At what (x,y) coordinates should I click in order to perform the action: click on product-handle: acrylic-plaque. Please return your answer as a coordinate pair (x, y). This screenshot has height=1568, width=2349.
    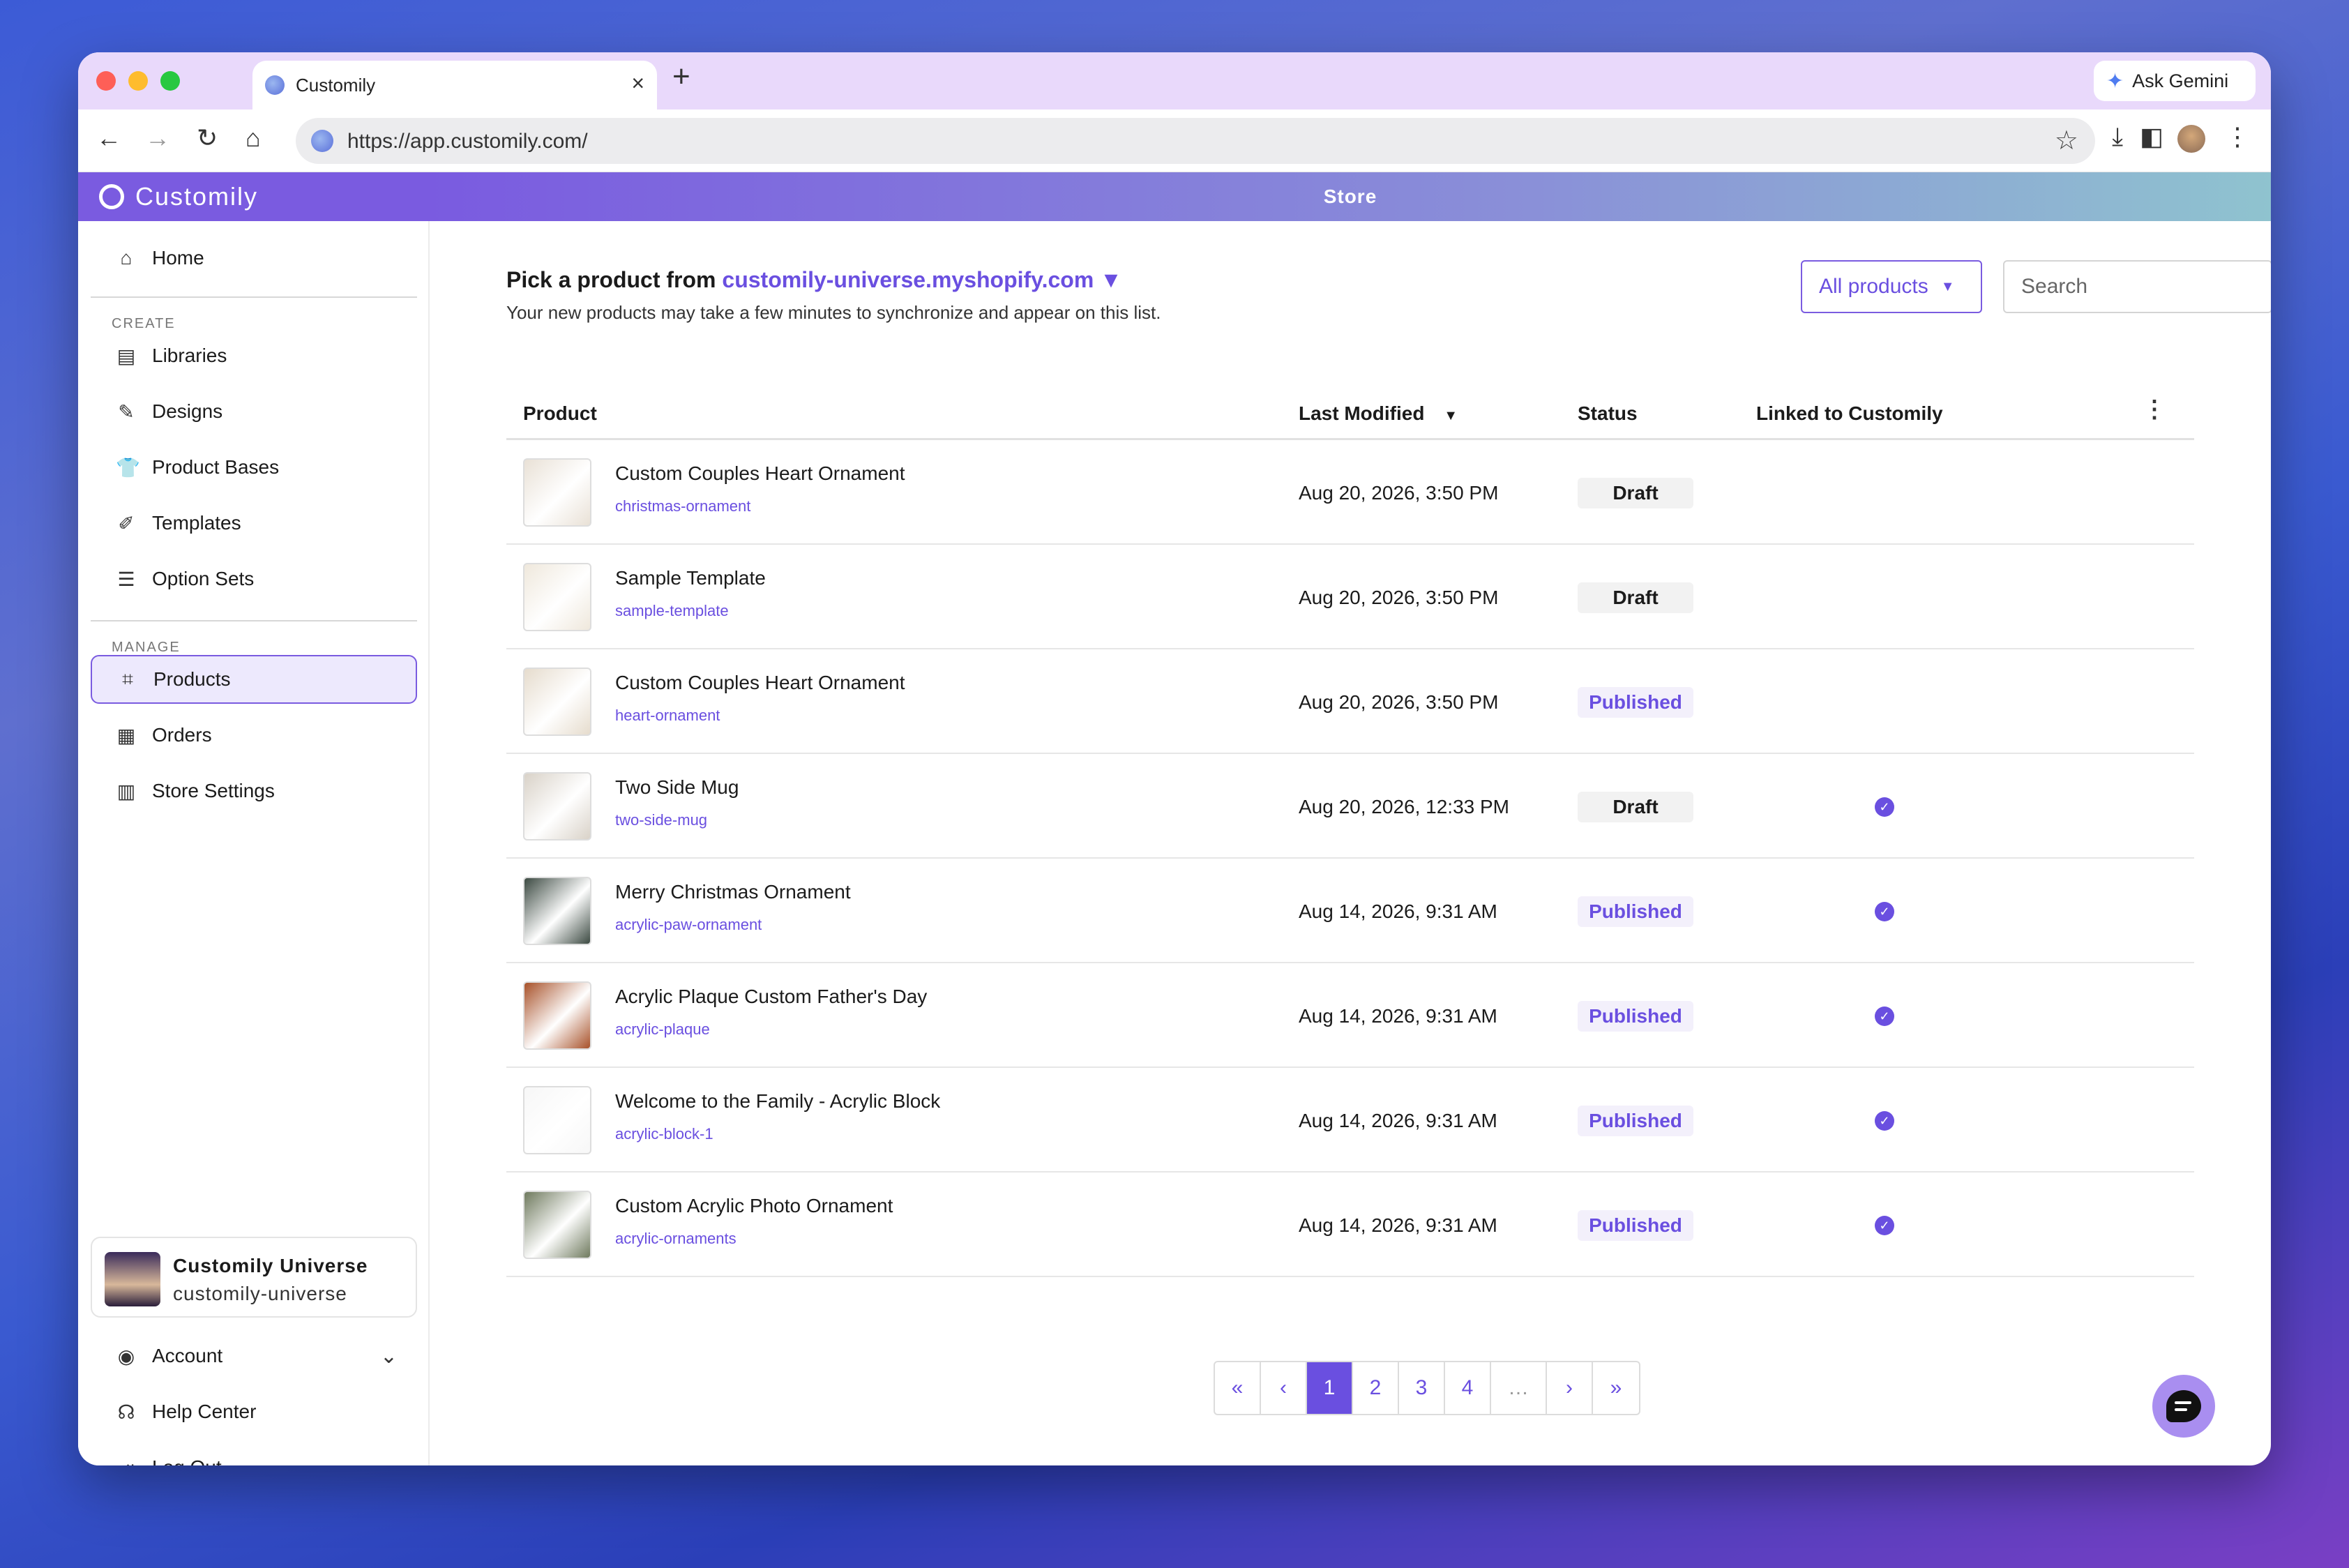
    Looking at the image, I should click on (663, 1029).